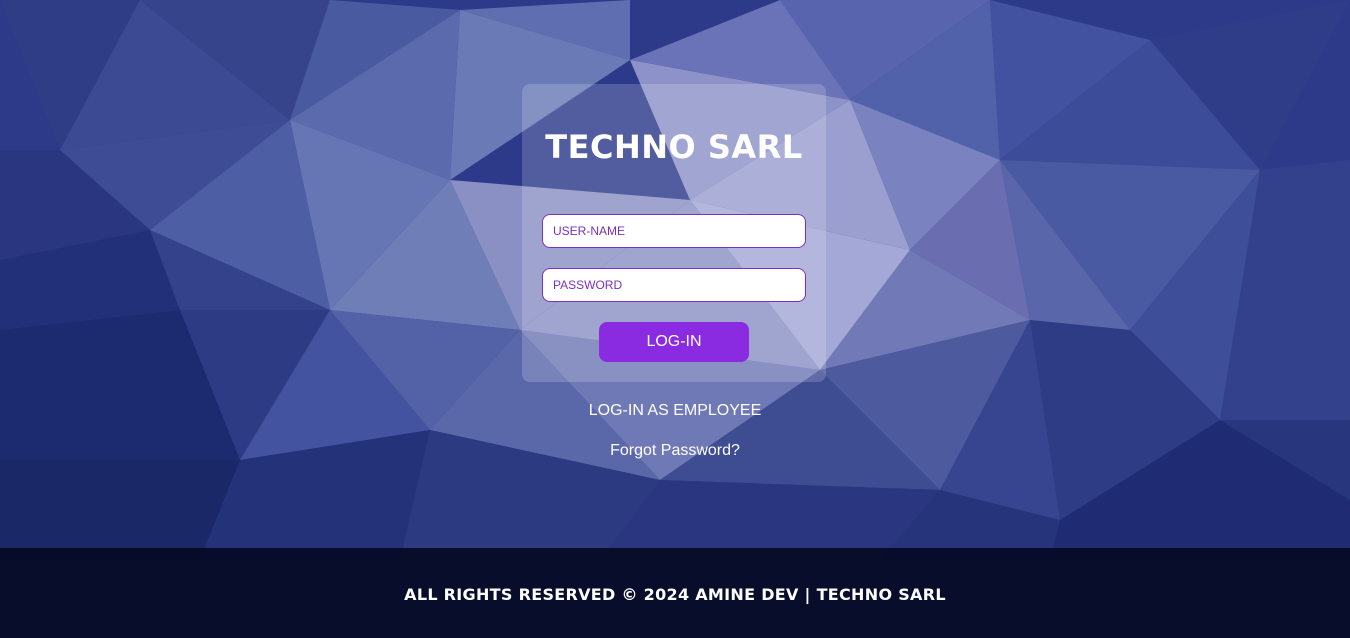 This screenshot has width=1350, height=638. I want to click on app-title: TECHNO SARL, so click(674, 147).